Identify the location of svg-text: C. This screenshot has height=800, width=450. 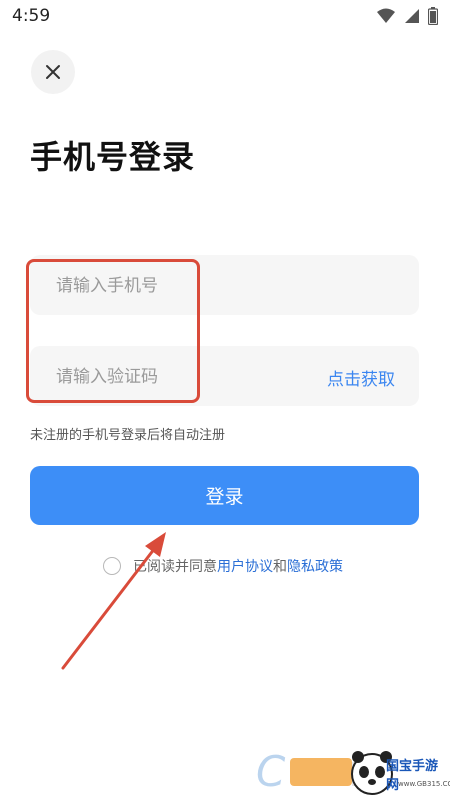
(271, 770).